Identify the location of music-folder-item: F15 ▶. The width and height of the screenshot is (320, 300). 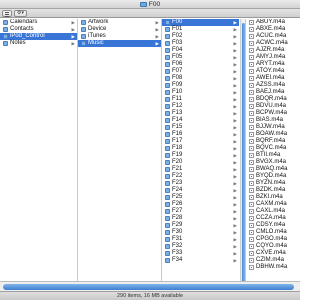
(200, 127).